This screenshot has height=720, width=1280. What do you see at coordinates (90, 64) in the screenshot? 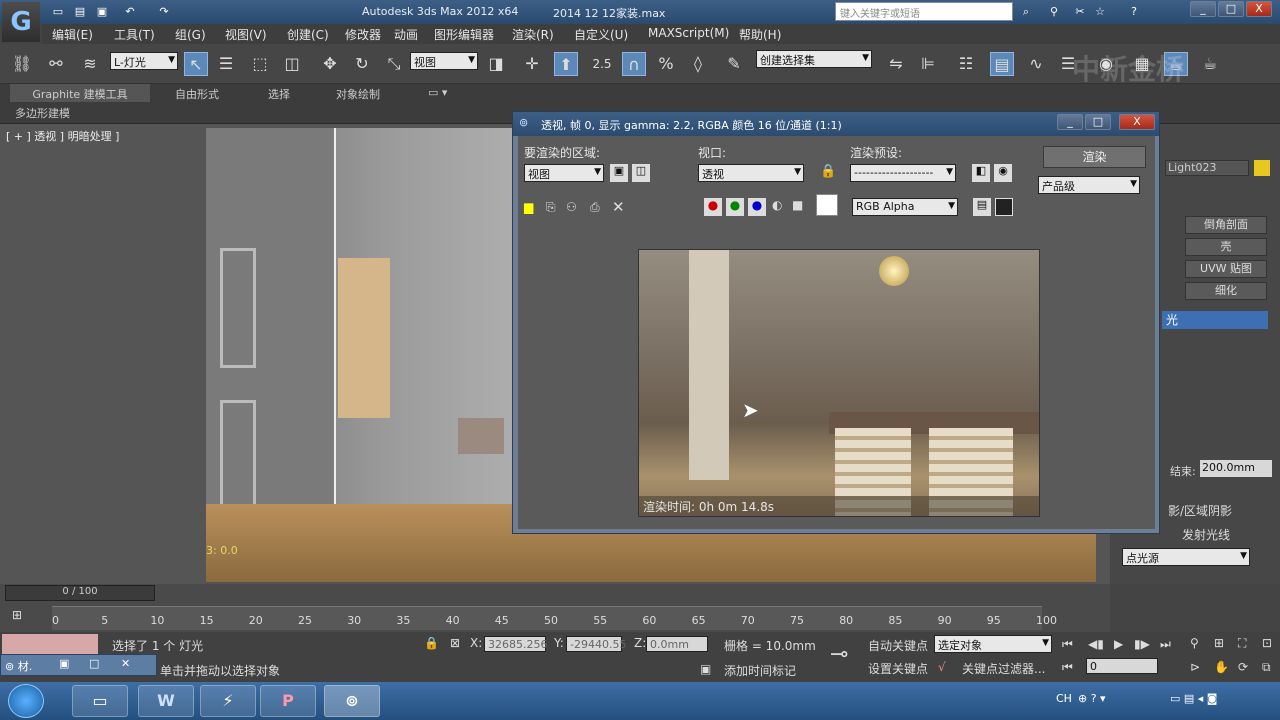
I see `bind-spacewarp-icon: ≋` at bounding box center [90, 64].